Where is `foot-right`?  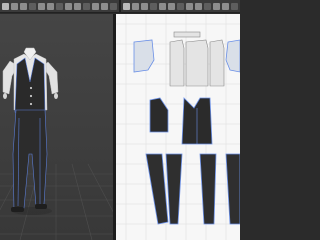
foot-right is located at coordinates (41, 206).